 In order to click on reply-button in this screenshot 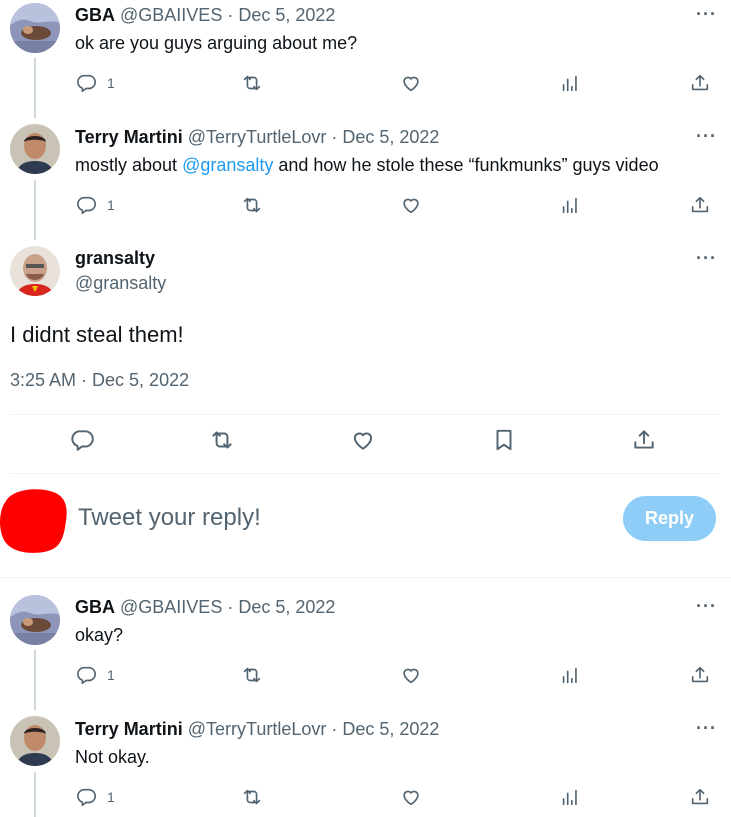, I will do `click(82, 440)`.